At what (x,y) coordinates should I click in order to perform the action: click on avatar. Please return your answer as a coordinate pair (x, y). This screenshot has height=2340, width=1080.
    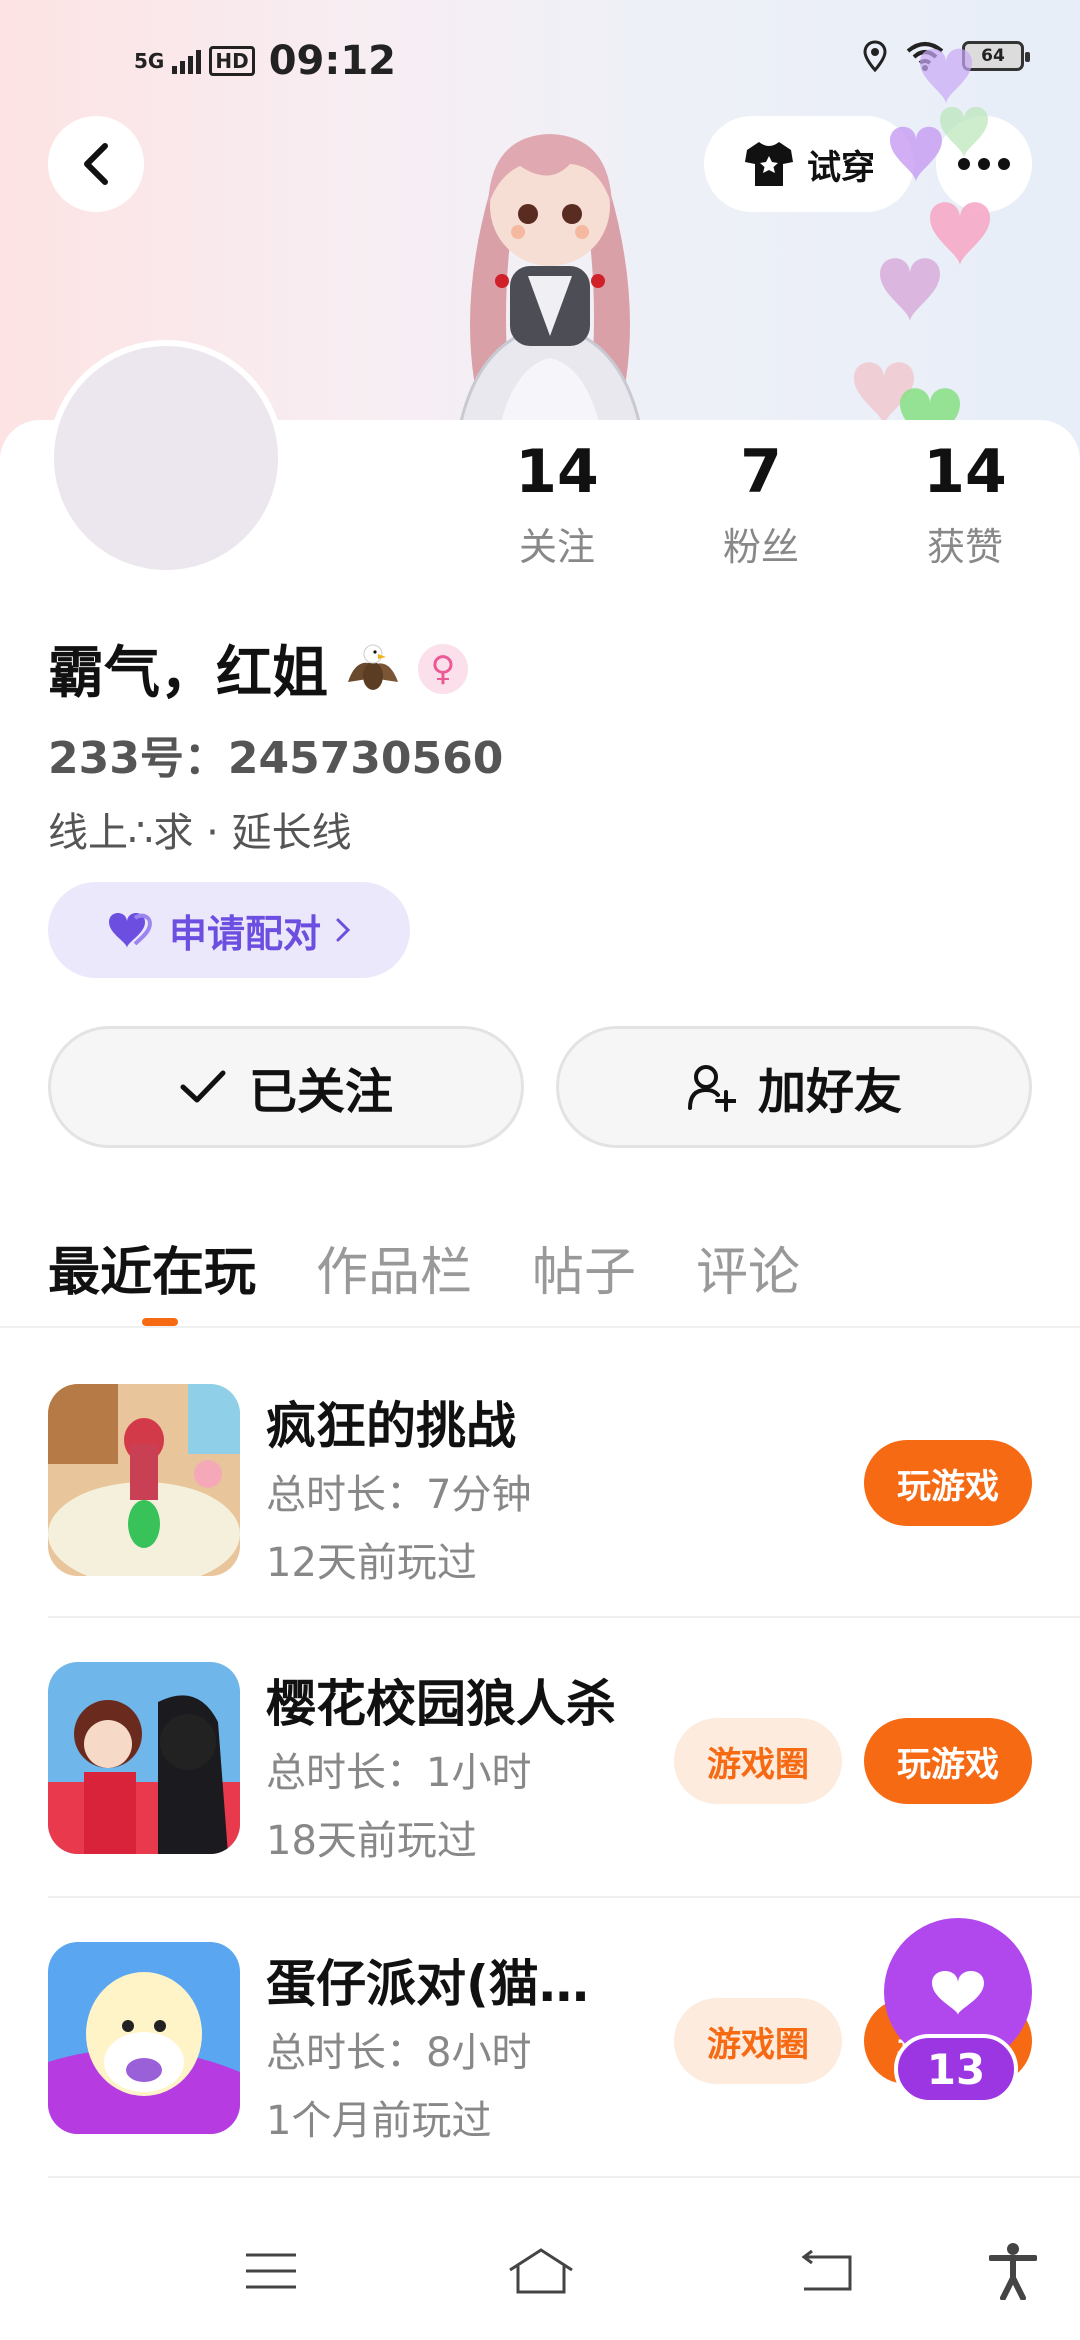
    Looking at the image, I should click on (166, 458).